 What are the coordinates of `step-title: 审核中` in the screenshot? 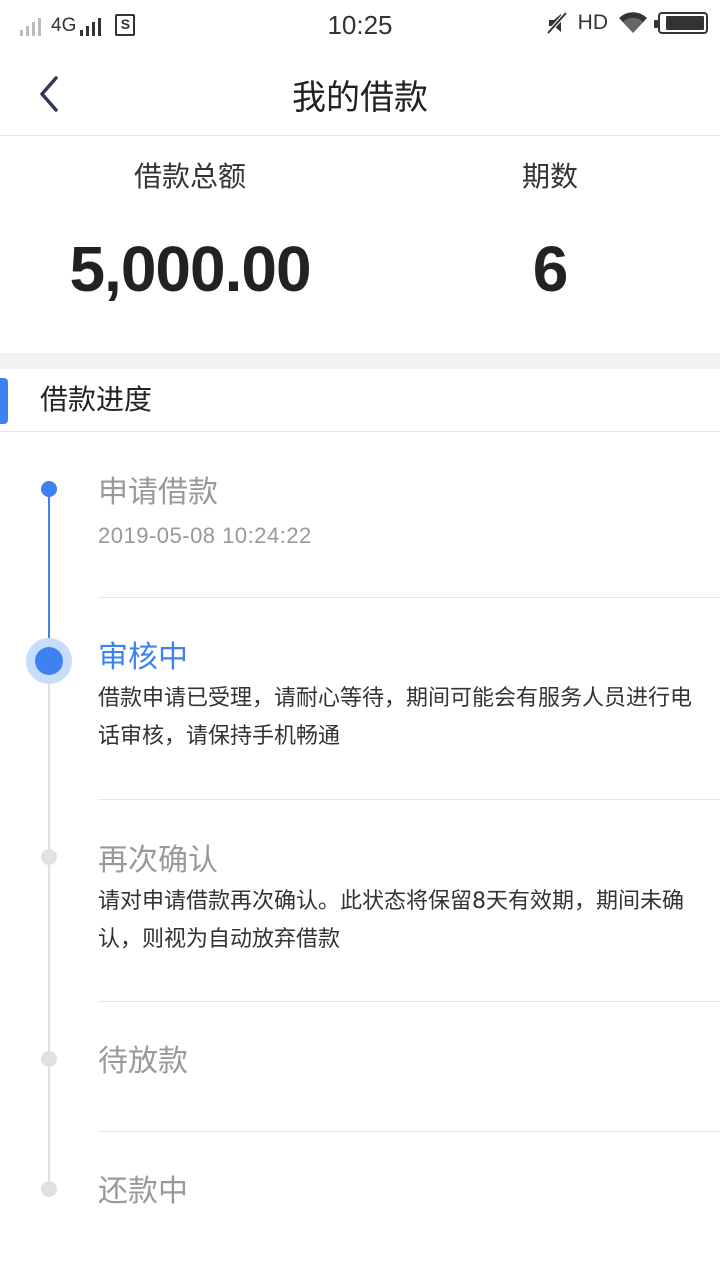 It's located at (143, 657).